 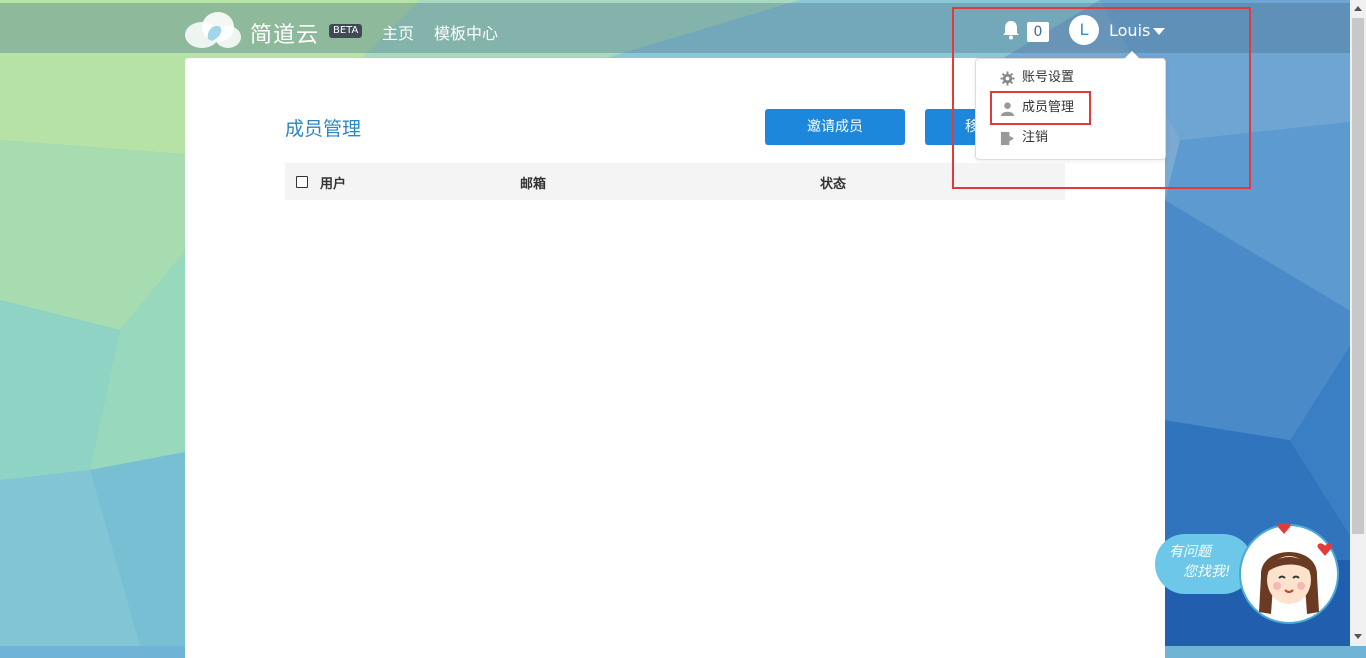 I want to click on invite-member-button: 邀请成员, so click(x=835, y=127).